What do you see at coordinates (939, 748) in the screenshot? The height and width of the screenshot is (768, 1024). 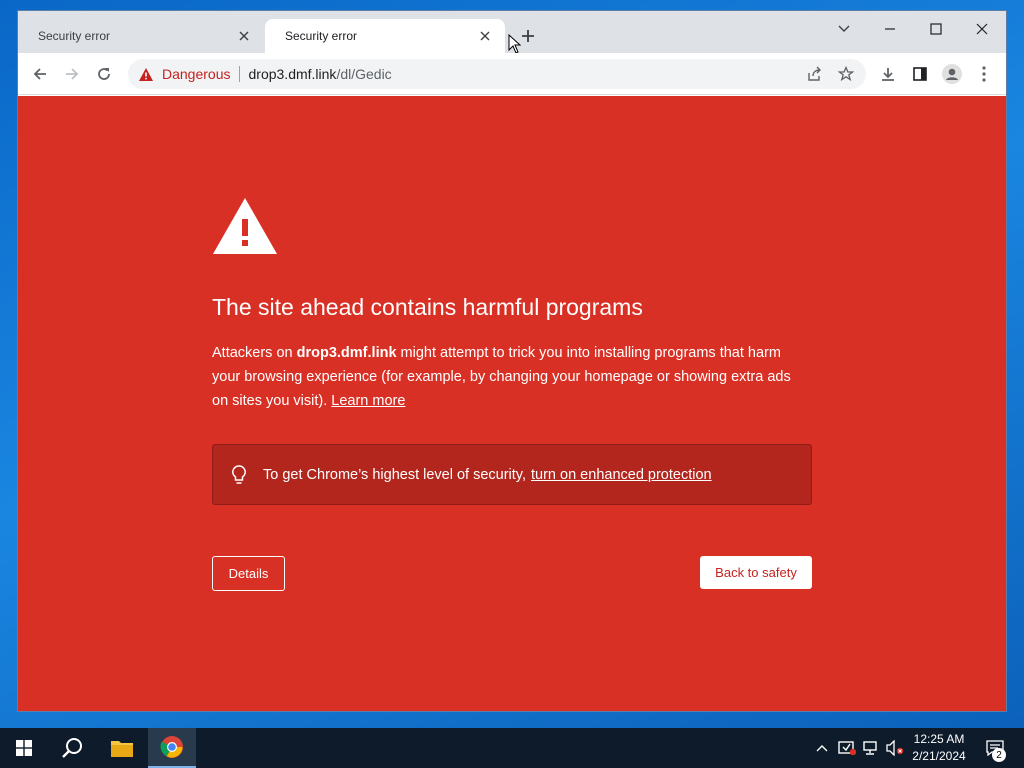 I see `system-clock: 12:25 AM 2/21/2024` at bounding box center [939, 748].